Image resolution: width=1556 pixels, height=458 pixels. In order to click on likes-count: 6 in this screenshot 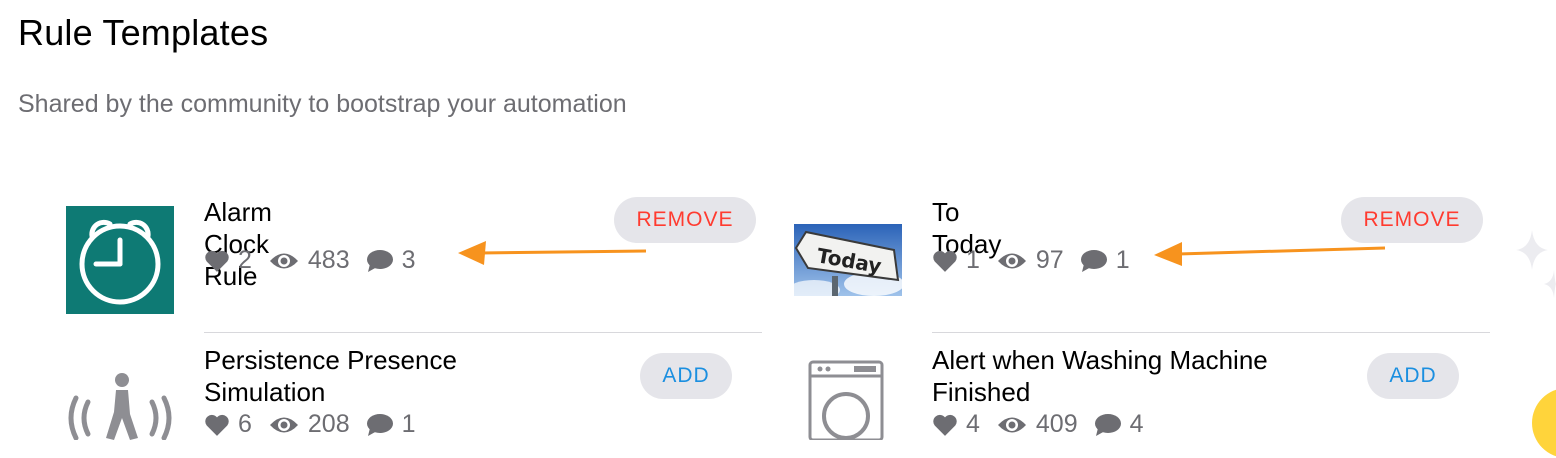, I will do `click(245, 424)`.